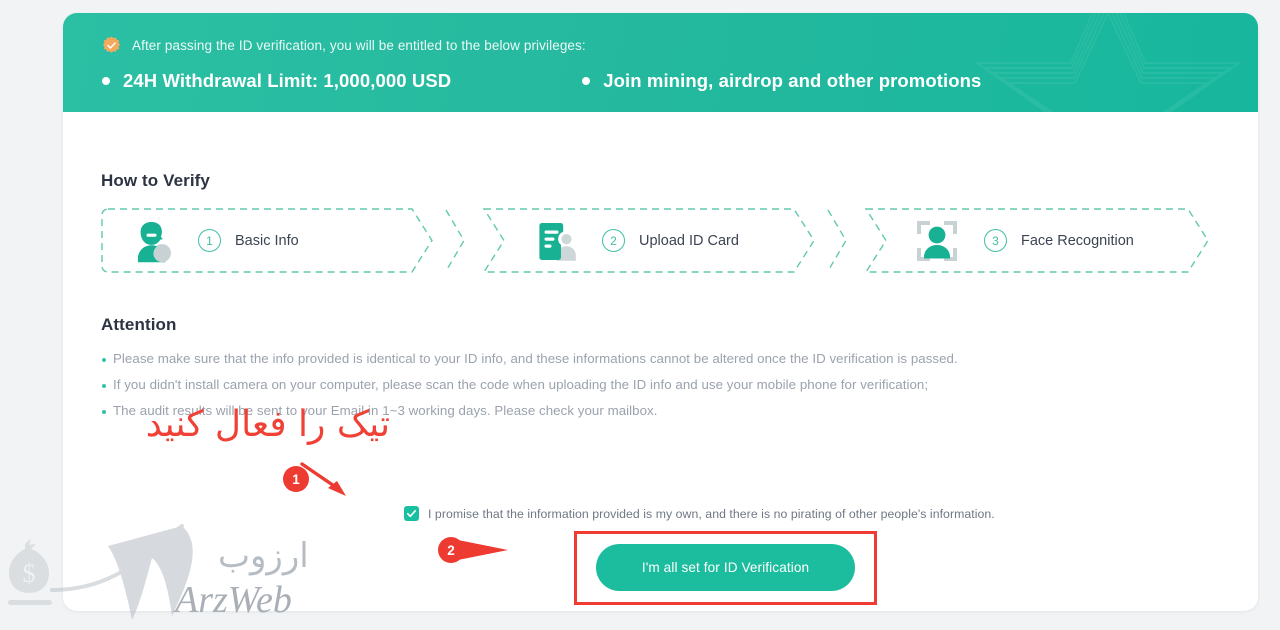  Describe the element at coordinates (689, 240) in the screenshot. I see `step-label: Upload ID Card` at that location.